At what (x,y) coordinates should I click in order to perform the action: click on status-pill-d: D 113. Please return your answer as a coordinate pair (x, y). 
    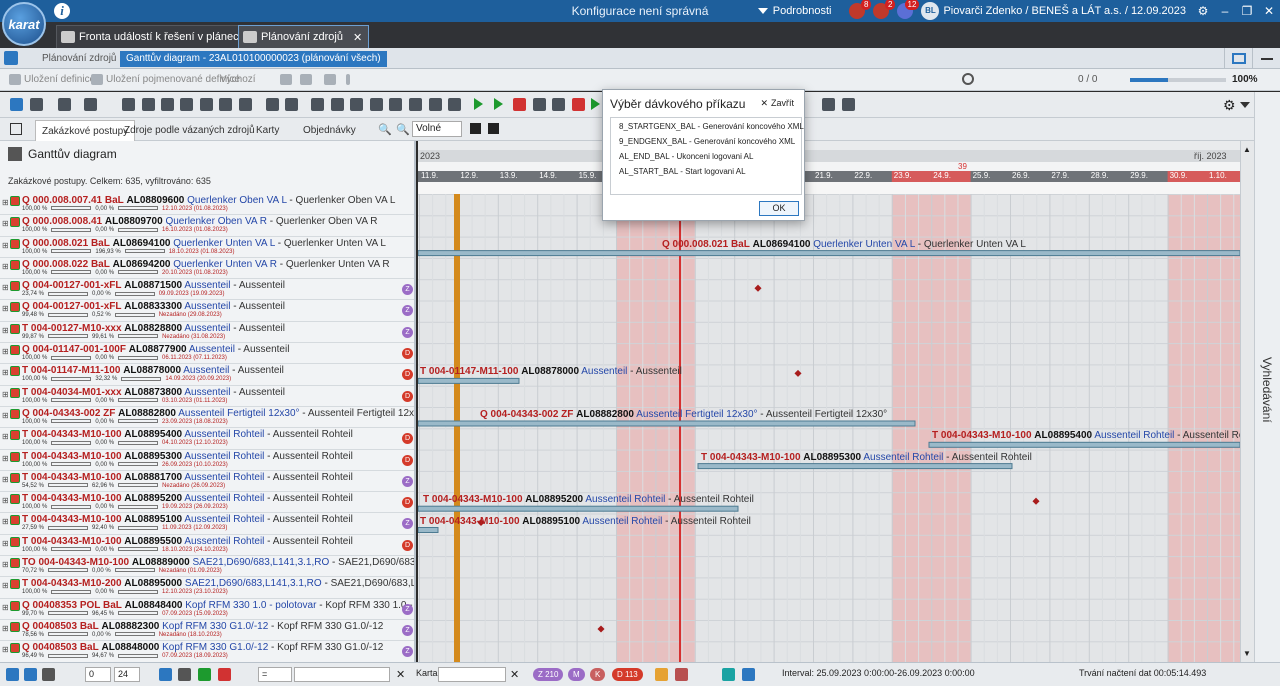
    Looking at the image, I should click on (627, 674).